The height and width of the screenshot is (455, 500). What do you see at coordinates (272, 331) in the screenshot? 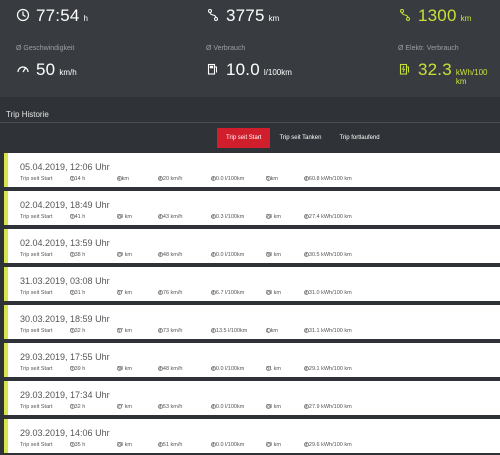
I see `trip-electric-distance-cell: 1 km` at bounding box center [272, 331].